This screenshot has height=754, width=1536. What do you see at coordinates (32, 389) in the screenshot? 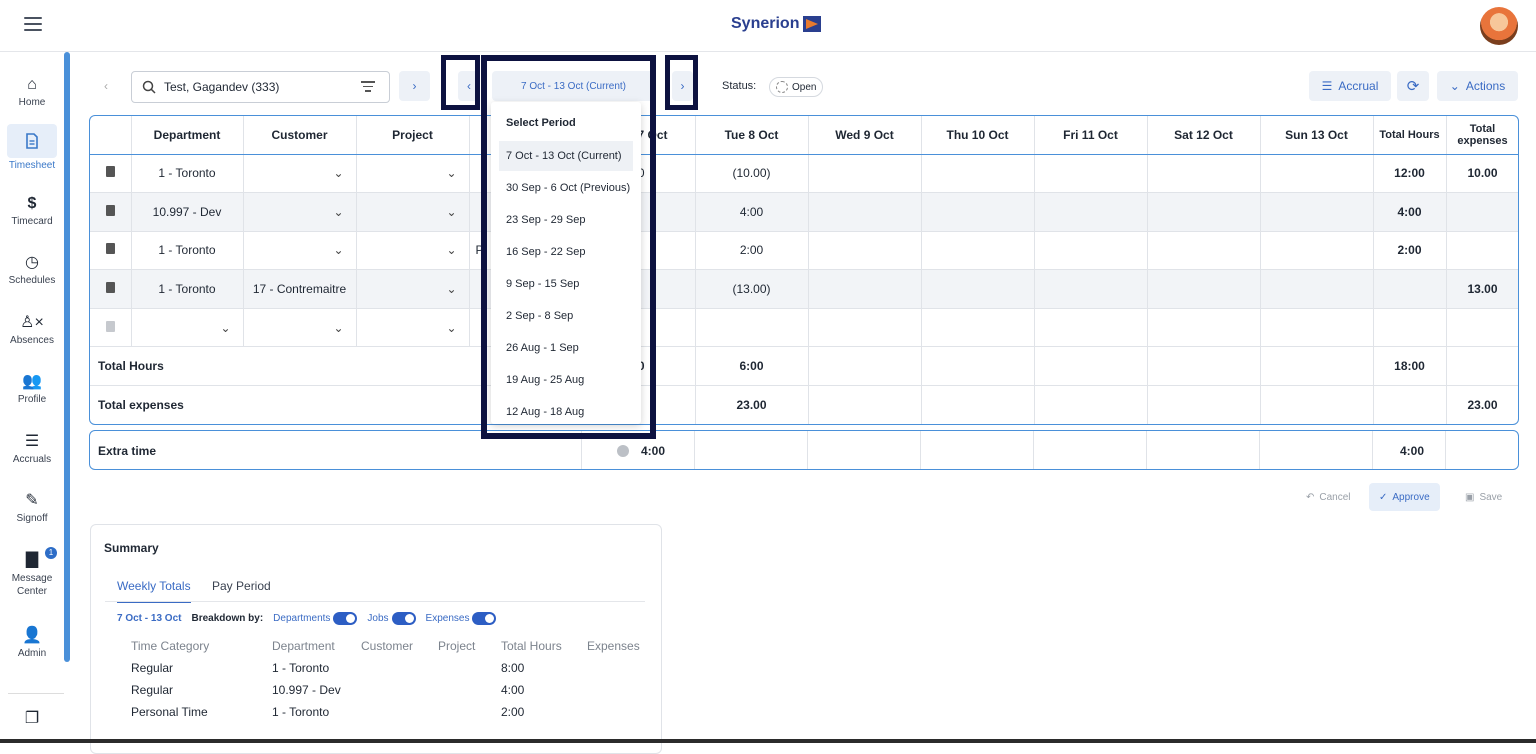
I see `sidebar-item-profile: 👥 Profile` at bounding box center [32, 389].